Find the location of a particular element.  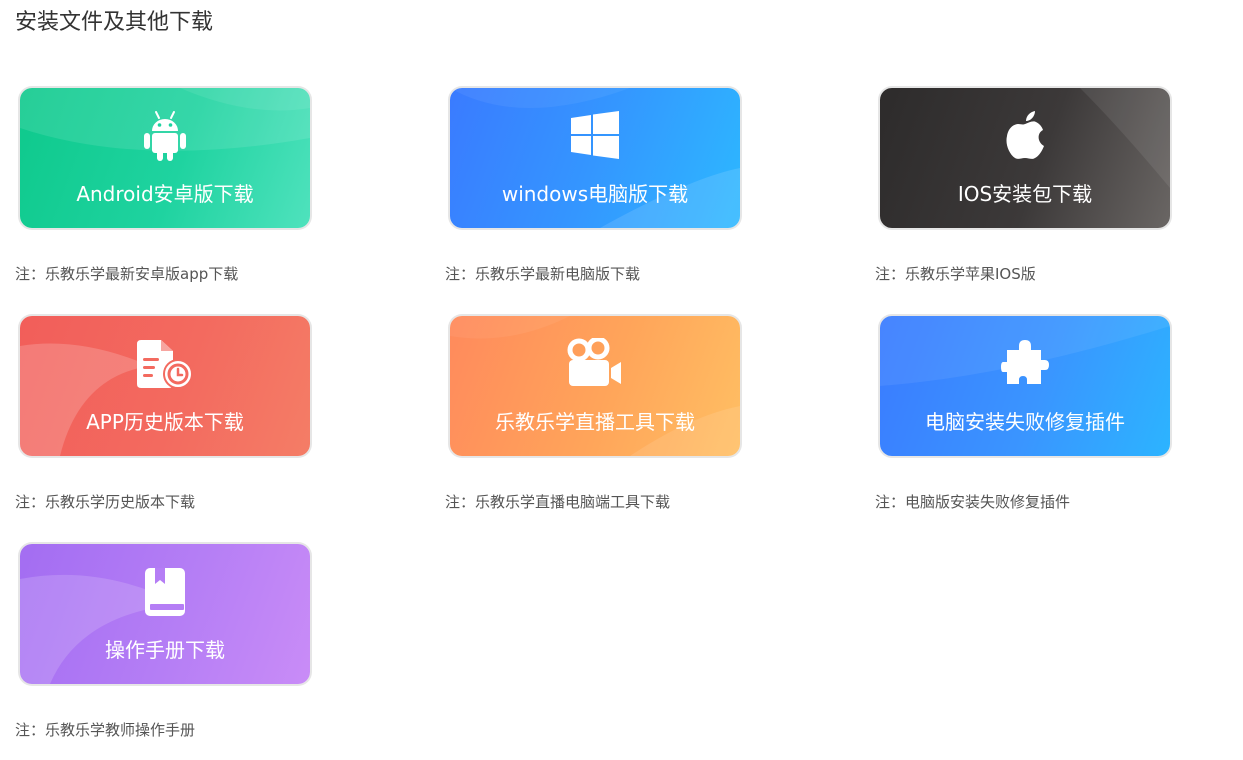

live-tool-download-button: 乐教乐学直播工具下载 is located at coordinates (595, 386).